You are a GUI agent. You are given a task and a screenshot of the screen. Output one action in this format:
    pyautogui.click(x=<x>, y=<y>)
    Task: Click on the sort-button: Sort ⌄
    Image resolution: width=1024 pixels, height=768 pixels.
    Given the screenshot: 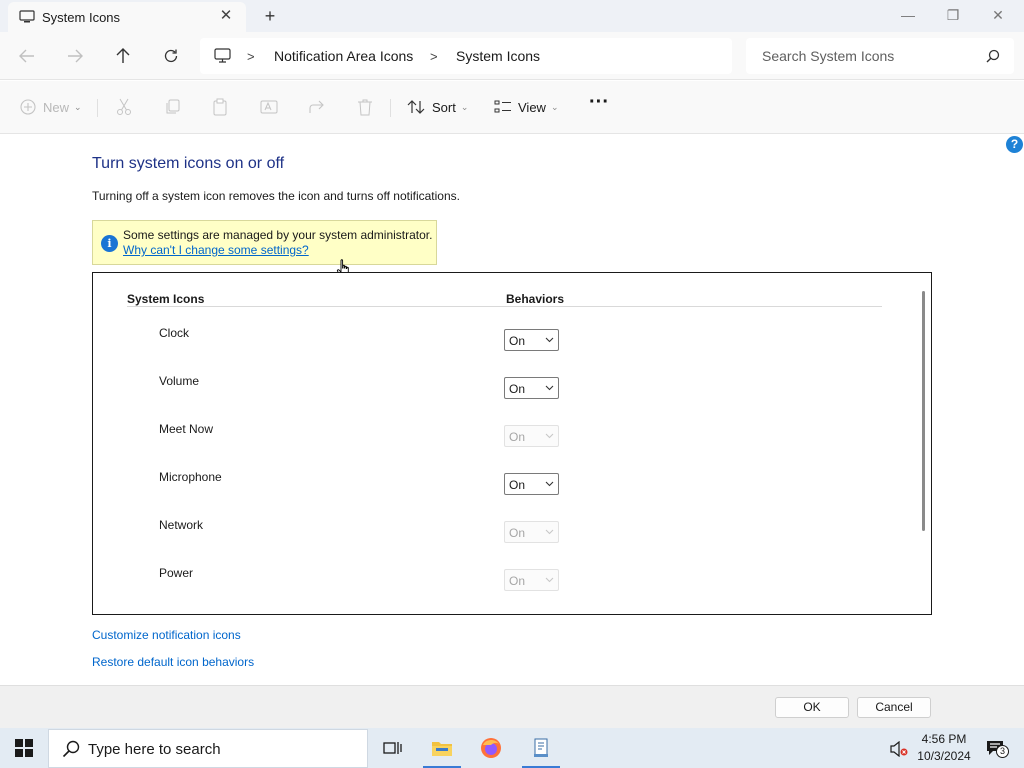 What is the action you would take?
    pyautogui.click(x=437, y=107)
    